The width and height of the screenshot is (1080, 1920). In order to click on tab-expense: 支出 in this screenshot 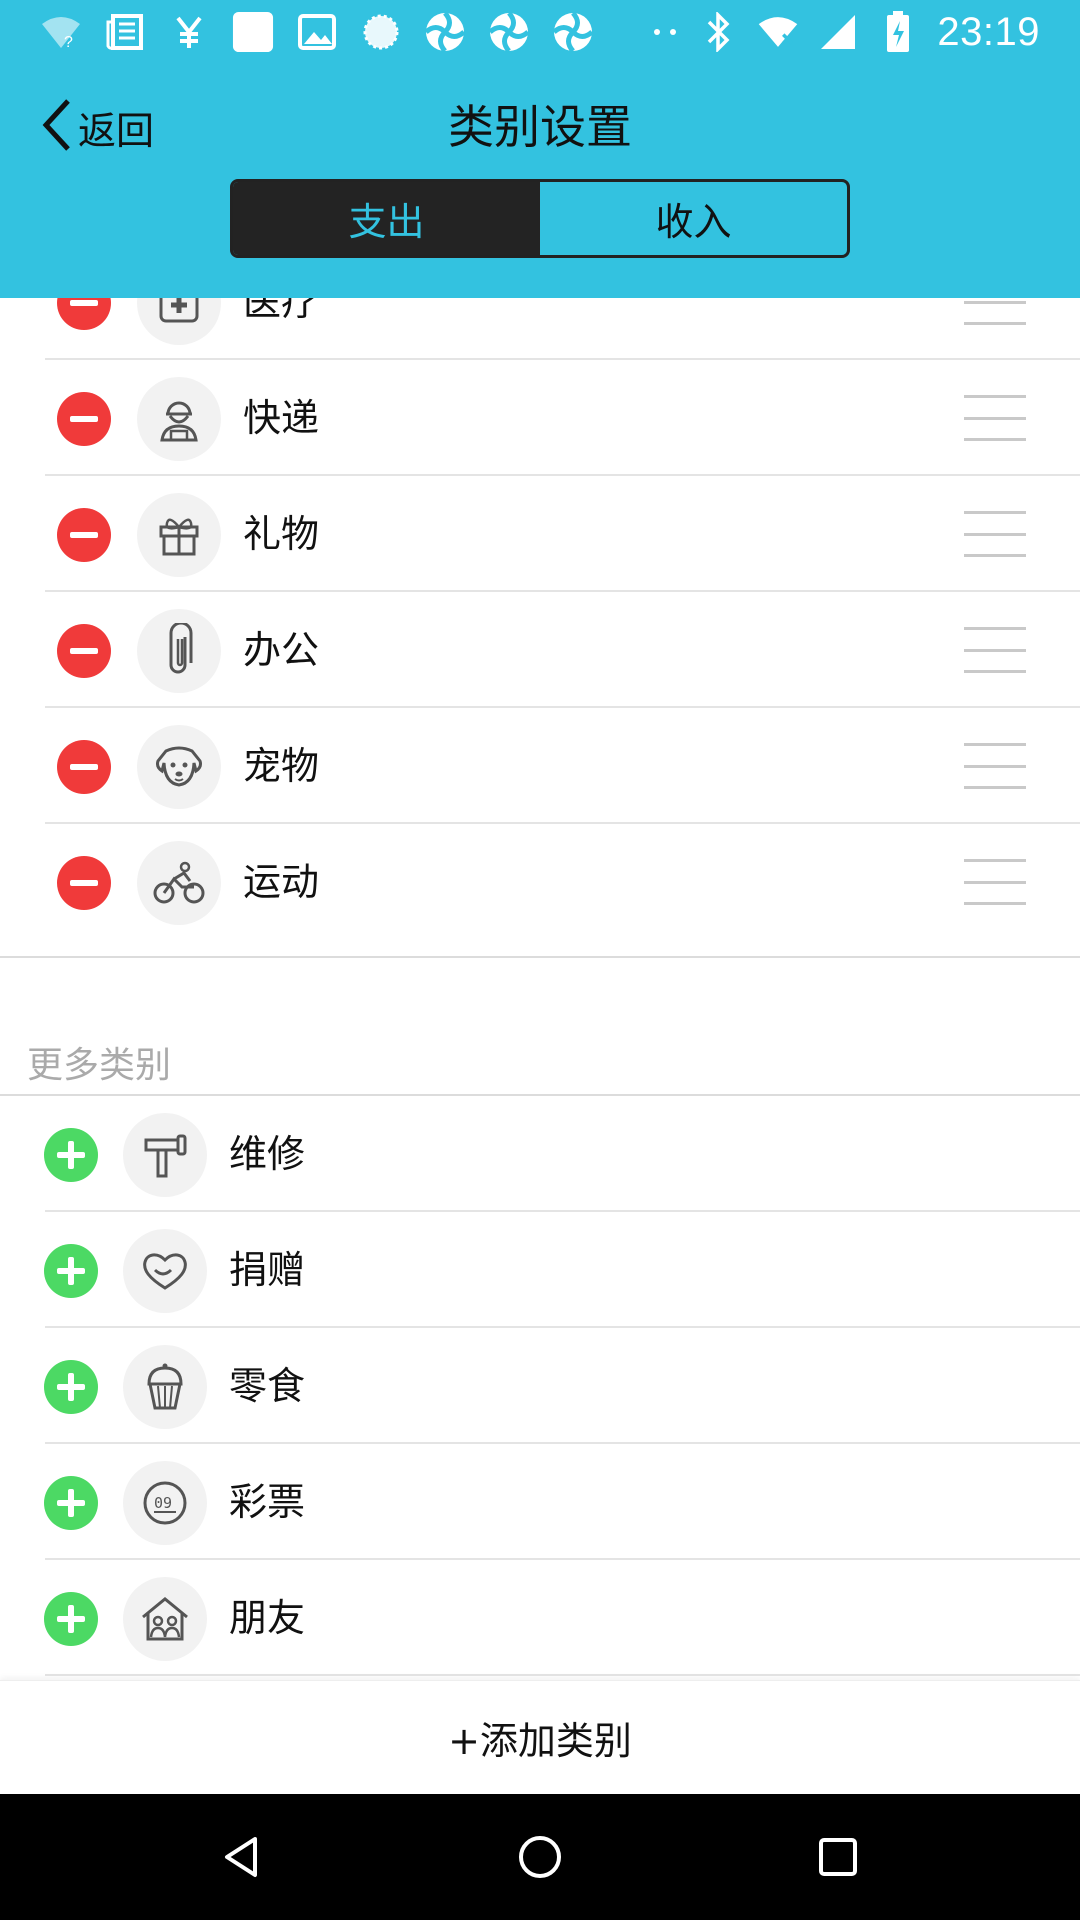, I will do `click(386, 218)`.